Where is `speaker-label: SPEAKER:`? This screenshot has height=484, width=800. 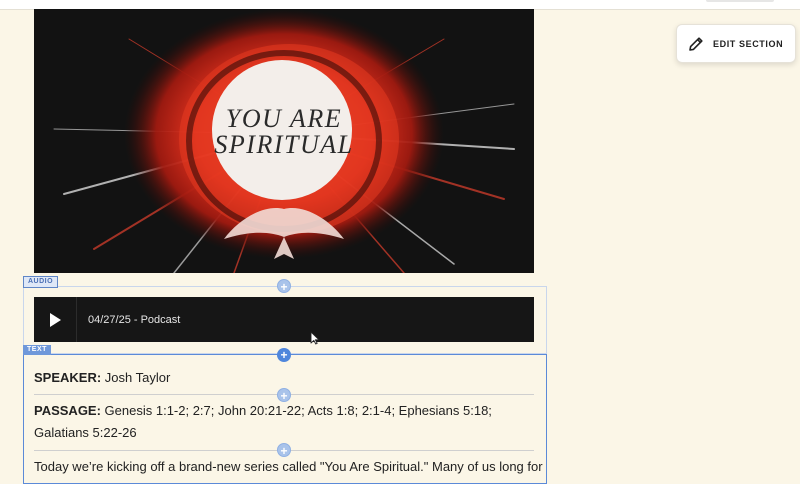
speaker-label: SPEAKER: is located at coordinates (68, 377).